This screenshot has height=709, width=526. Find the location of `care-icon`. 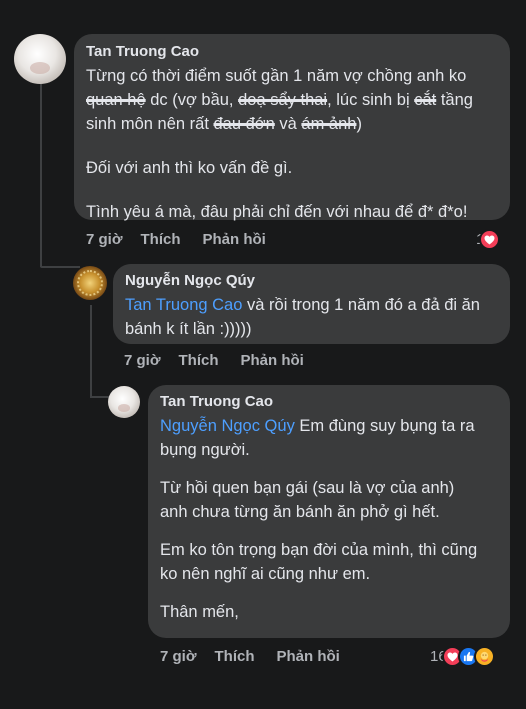

care-icon is located at coordinates (484, 656).